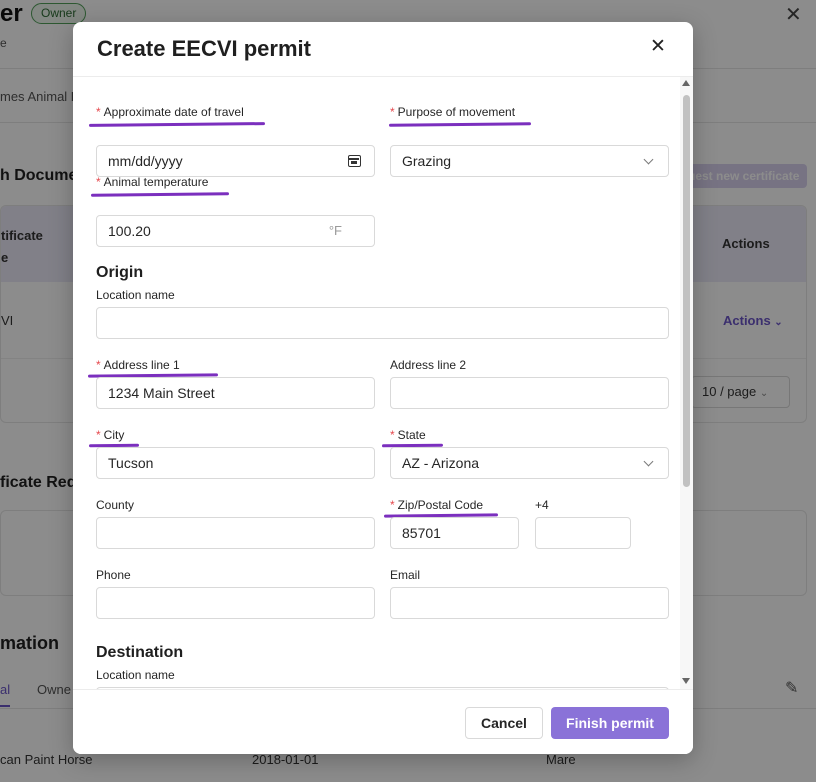 The height and width of the screenshot is (782, 816). What do you see at coordinates (610, 723) in the screenshot?
I see `finish-permit-button: Finish permit` at bounding box center [610, 723].